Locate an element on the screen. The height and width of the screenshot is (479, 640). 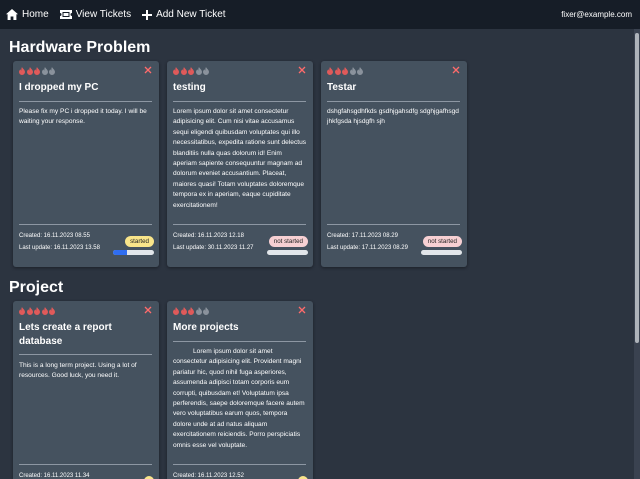
nav-home-label: Home is located at coordinates (35, 14).